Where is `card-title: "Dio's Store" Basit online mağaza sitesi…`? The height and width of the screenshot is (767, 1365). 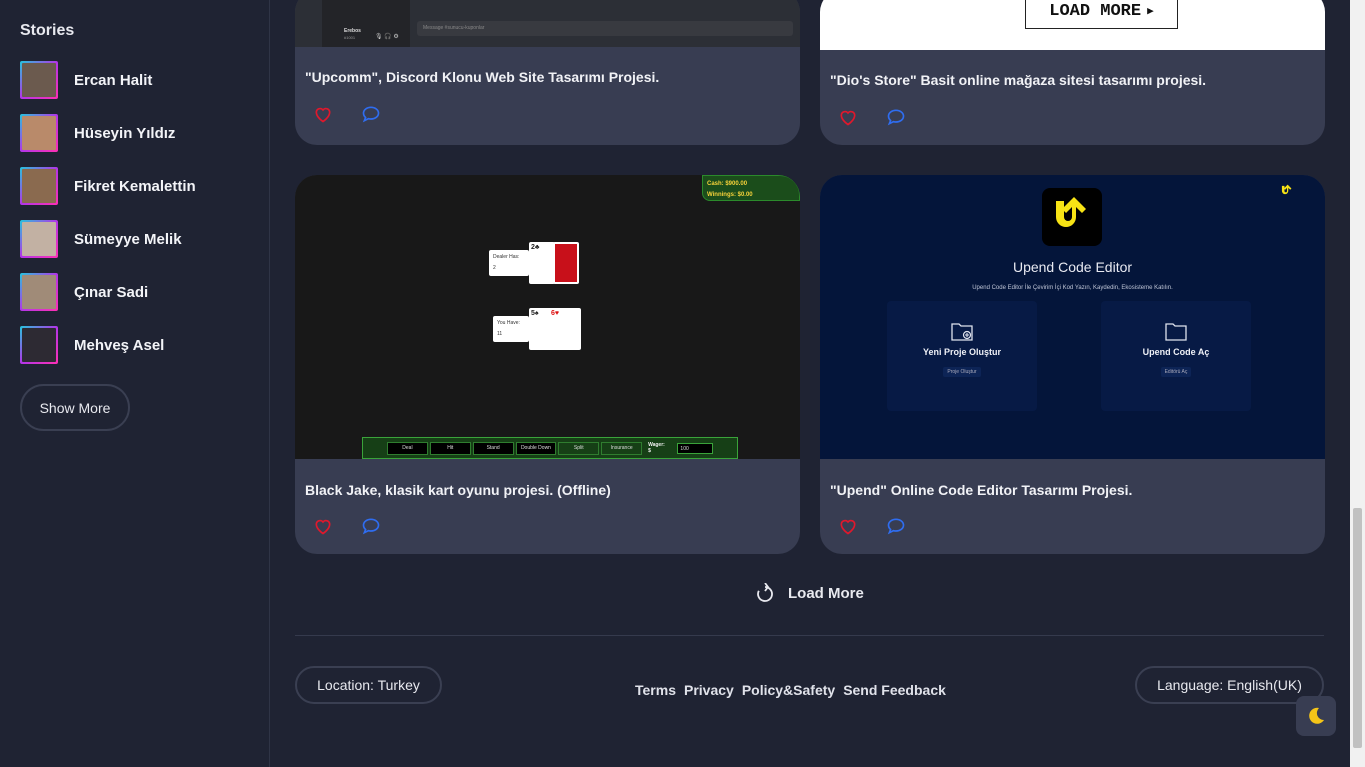 card-title: "Dio's Store" Basit online mağaza sitesi… is located at coordinates (1018, 80).